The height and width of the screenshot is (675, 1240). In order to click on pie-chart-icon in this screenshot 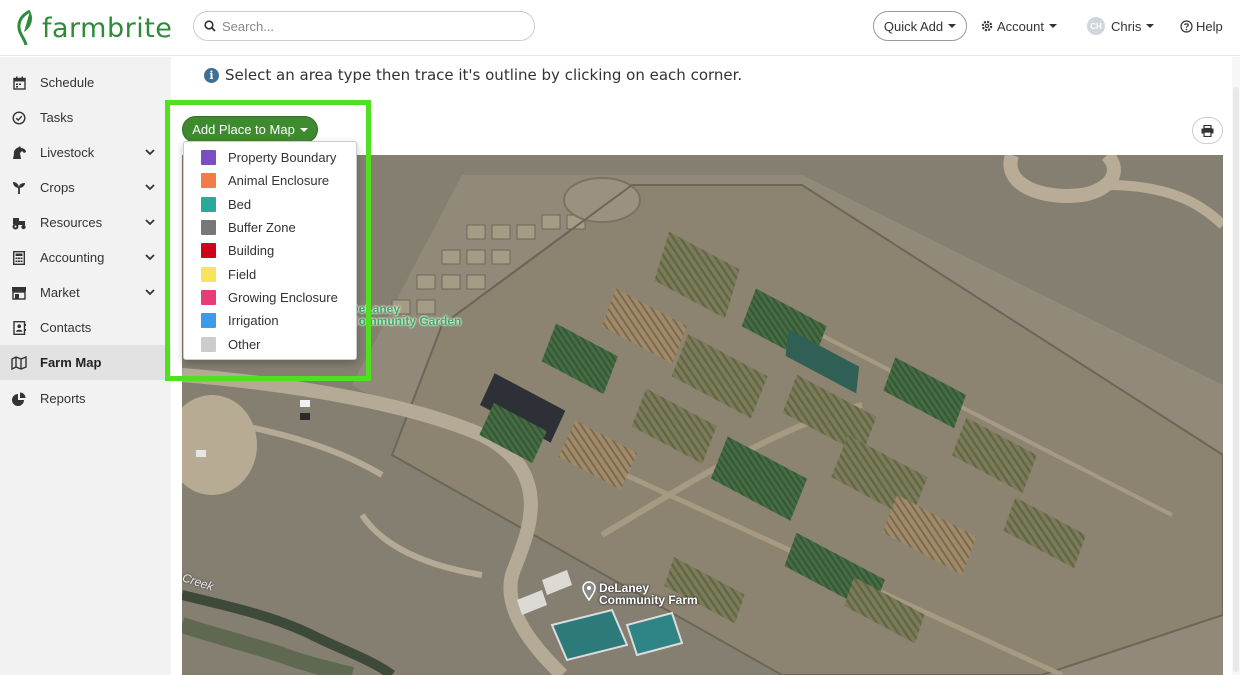, I will do `click(19, 399)`.